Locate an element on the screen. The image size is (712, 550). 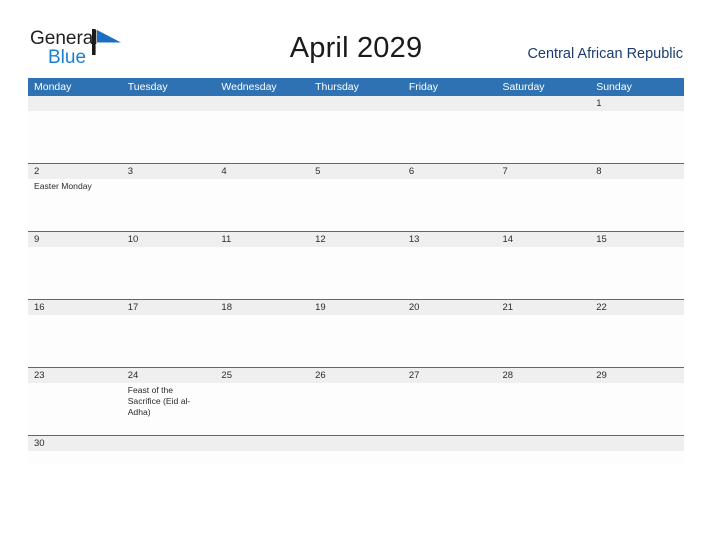
week-date-band: 1 is located at coordinates (356, 103).